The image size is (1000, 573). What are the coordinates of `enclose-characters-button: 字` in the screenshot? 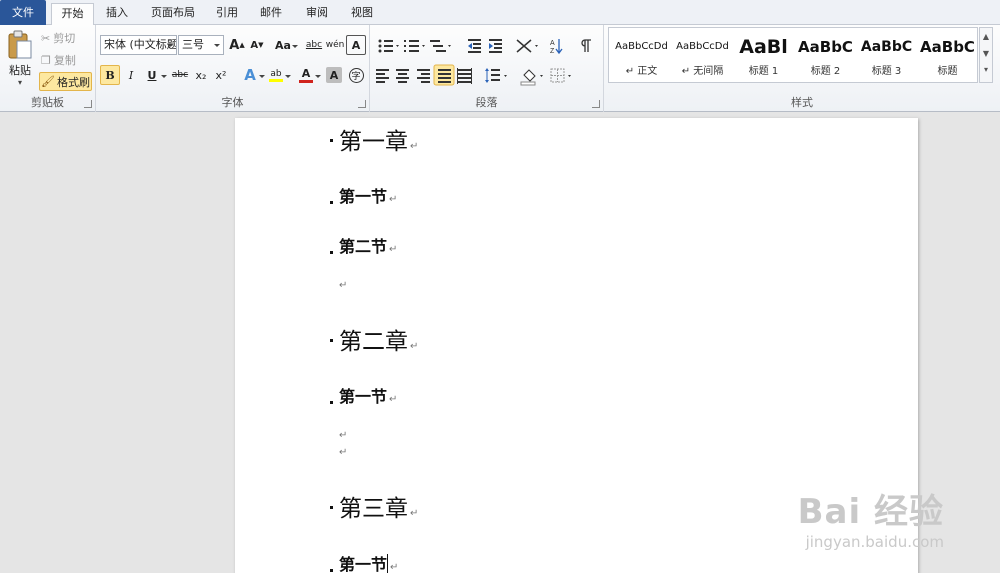 It's located at (356, 75).